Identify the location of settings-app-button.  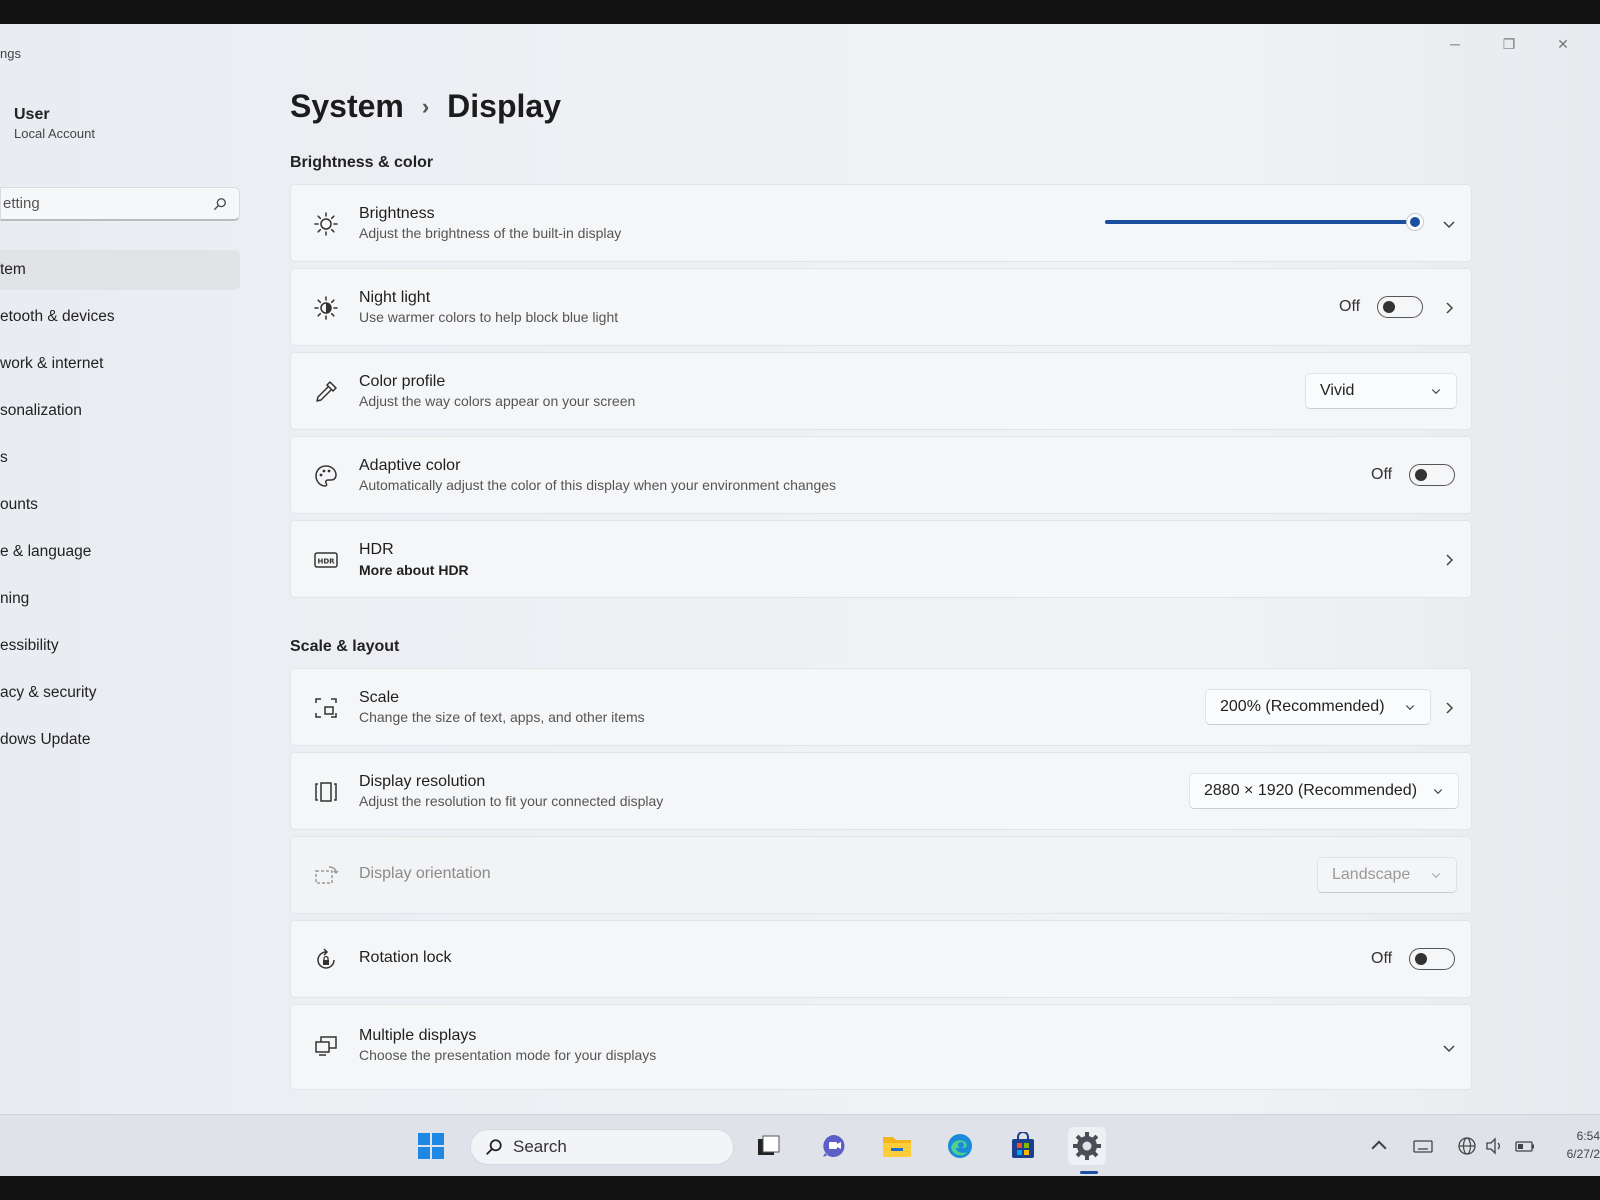
(1087, 1146).